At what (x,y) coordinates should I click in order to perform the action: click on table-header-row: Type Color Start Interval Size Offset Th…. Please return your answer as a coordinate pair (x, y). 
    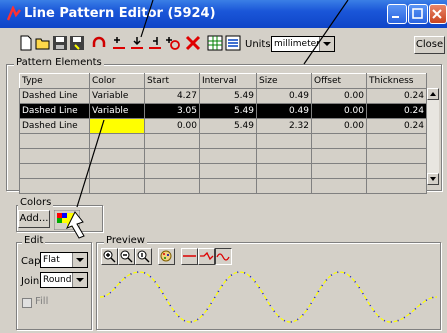
    Looking at the image, I should click on (223, 81).